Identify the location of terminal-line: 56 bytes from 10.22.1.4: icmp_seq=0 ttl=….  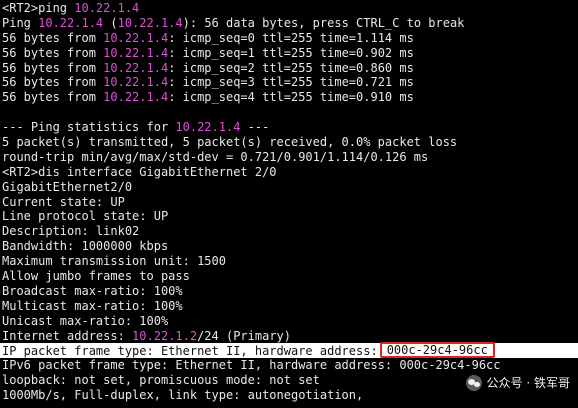
(290, 38).